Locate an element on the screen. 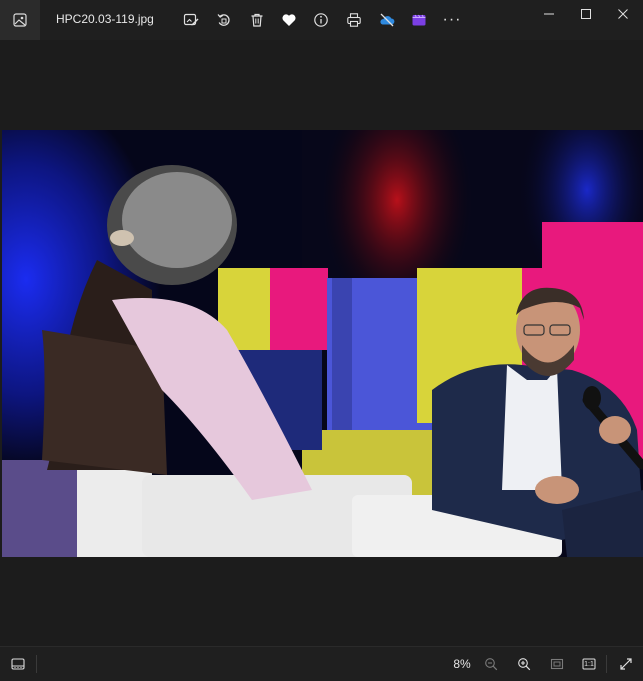 This screenshot has width=643, height=681. zoom-out-icon is located at coordinates (491, 664).